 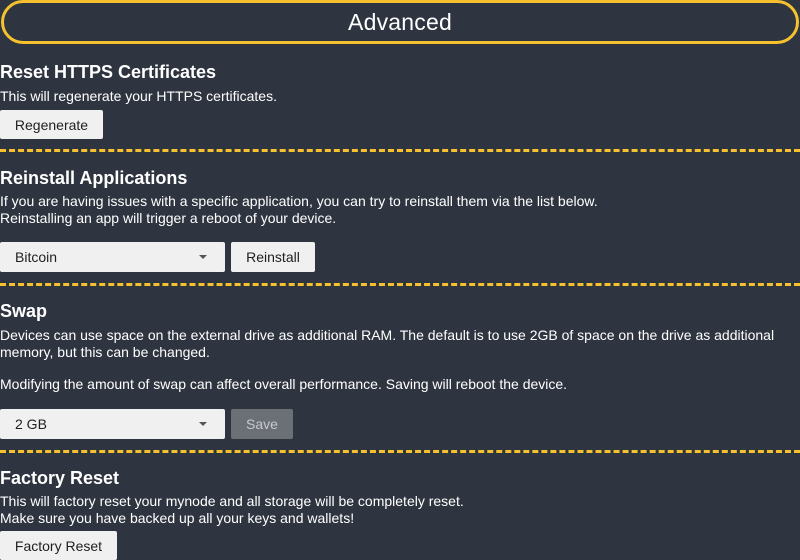 What do you see at coordinates (108, 72) in the screenshot?
I see `reset-https-title: Reset HTTPS Certificates` at bounding box center [108, 72].